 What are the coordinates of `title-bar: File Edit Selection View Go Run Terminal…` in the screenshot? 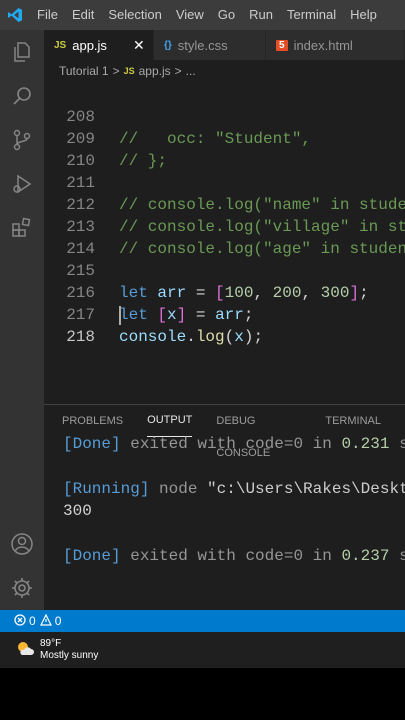 It's located at (202, 15).